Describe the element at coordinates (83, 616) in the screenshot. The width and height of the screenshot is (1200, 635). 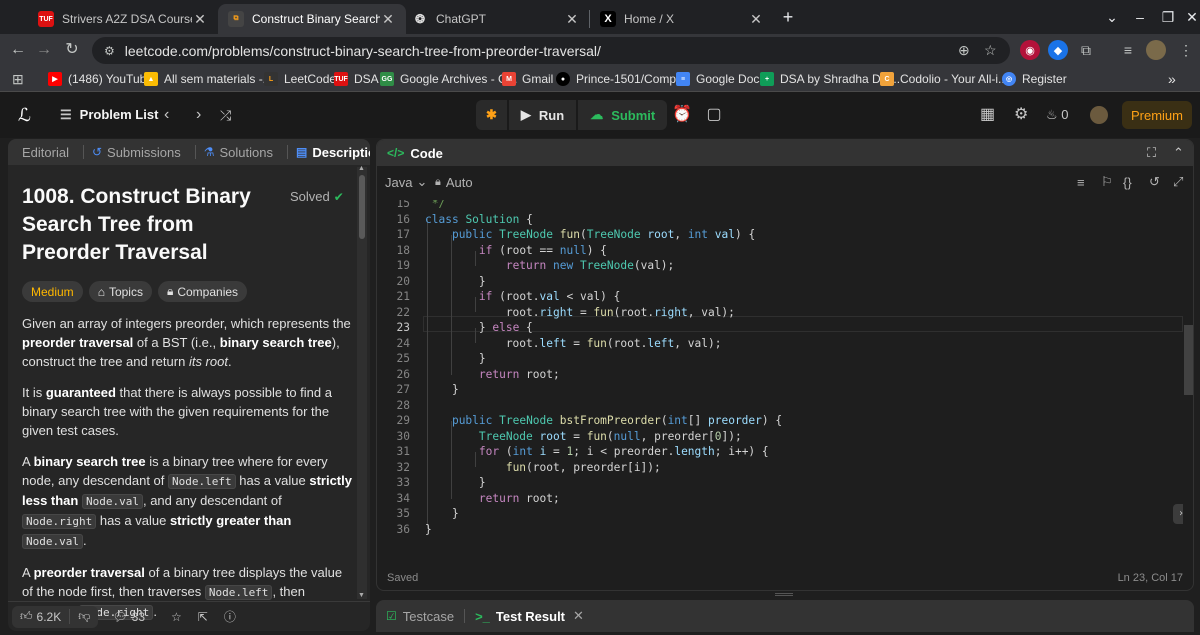
I see `dislike-button: 👎︎` at that location.